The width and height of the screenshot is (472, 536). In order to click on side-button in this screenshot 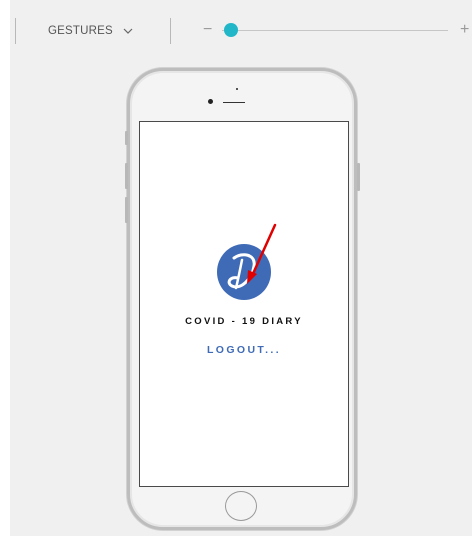, I will do `click(126, 138)`.